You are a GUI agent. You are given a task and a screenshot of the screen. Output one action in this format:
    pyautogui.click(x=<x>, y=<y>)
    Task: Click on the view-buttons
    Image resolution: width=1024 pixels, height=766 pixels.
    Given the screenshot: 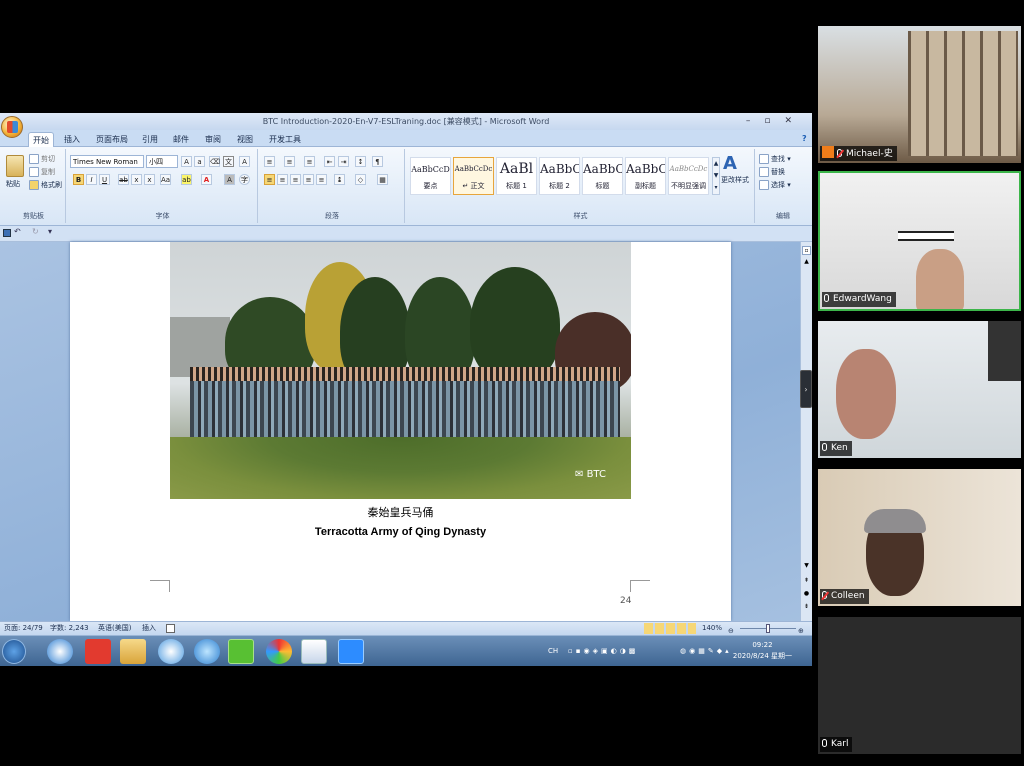 What is the action you would take?
    pyautogui.click(x=670, y=628)
    